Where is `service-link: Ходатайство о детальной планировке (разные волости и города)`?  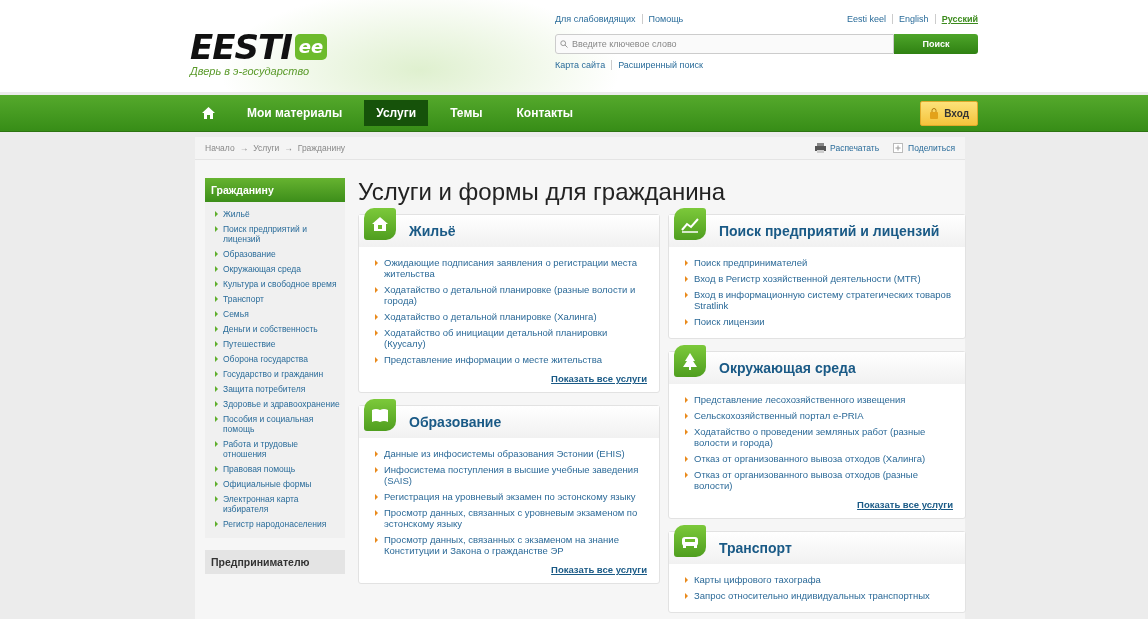
service-link: Ходатайство о детальной планировке (разные волости и города) is located at coordinates (516, 295).